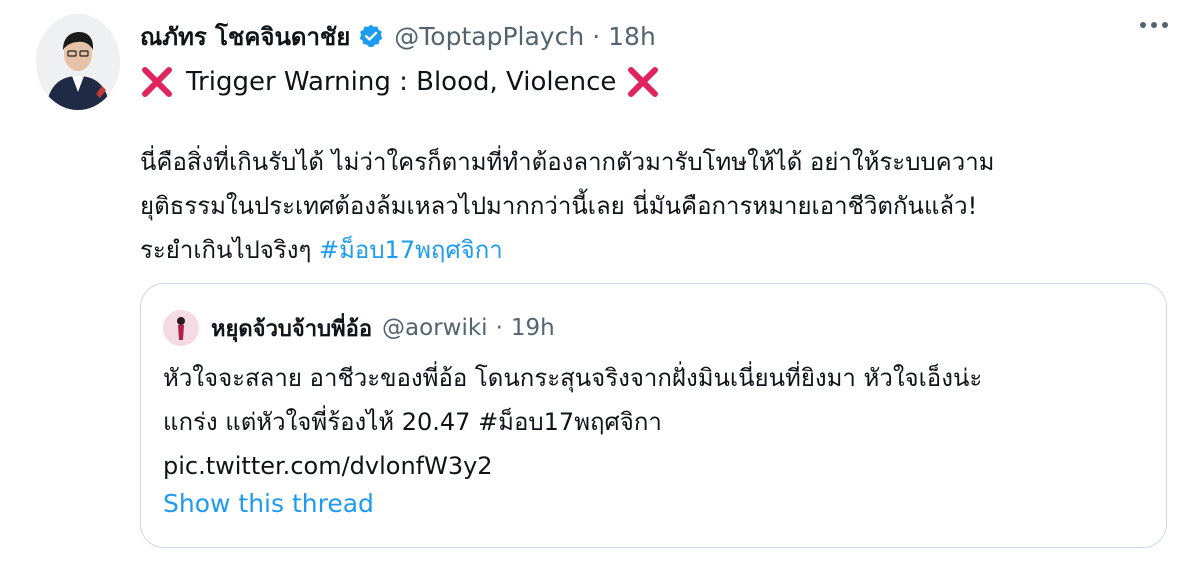  I want to click on author-name: ณภัทร โชคจินดาชัย, so click(245, 36).